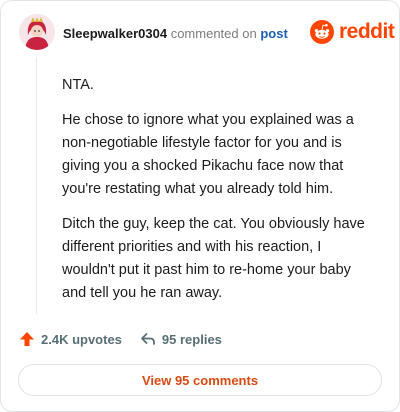 Image resolution: width=400 pixels, height=412 pixels. Describe the element at coordinates (213, 33) in the screenshot. I see `action-text: commented on` at that location.